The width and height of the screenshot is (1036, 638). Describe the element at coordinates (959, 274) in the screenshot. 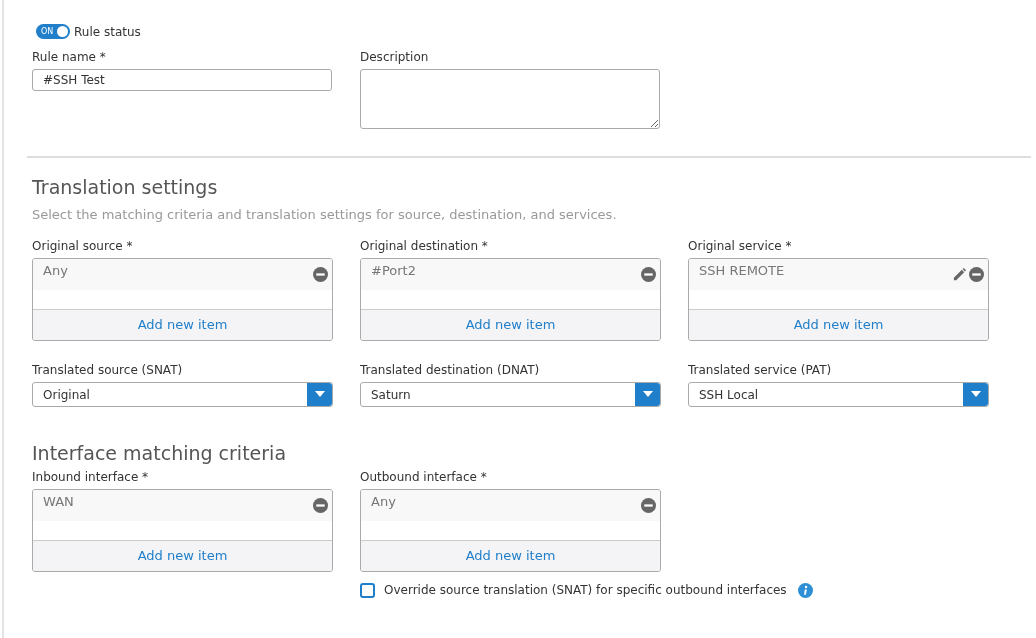

I see `pencil-icon` at that location.